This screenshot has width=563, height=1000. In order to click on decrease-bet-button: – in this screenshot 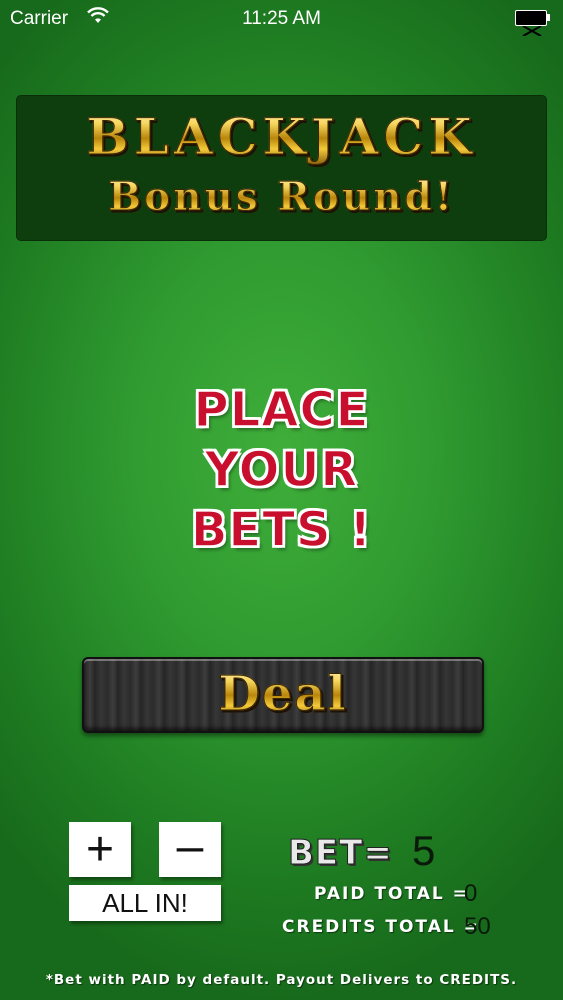, I will do `click(190, 849)`.